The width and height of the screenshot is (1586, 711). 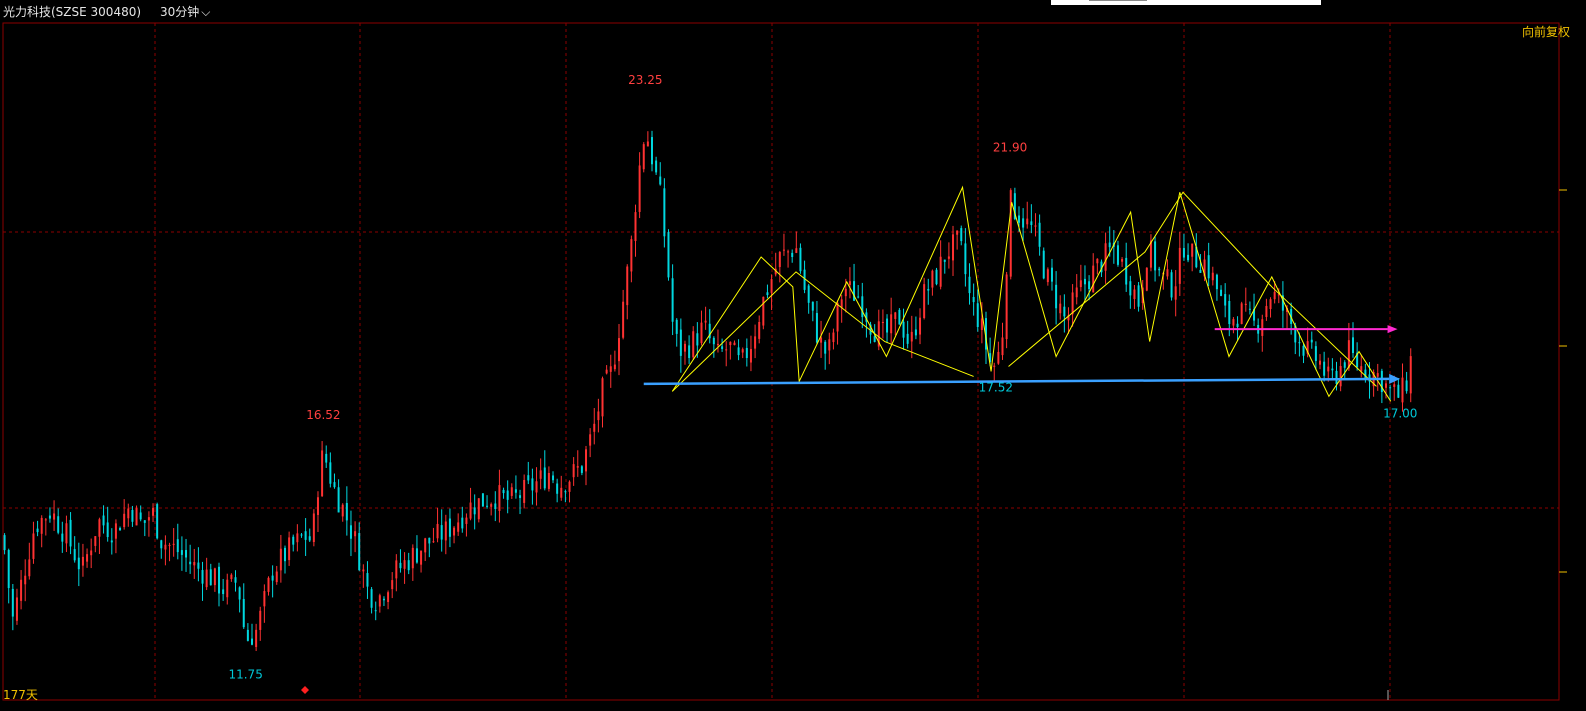 What do you see at coordinates (996, 387) in the screenshot?
I see `price-label-low-3: 17.52` at bounding box center [996, 387].